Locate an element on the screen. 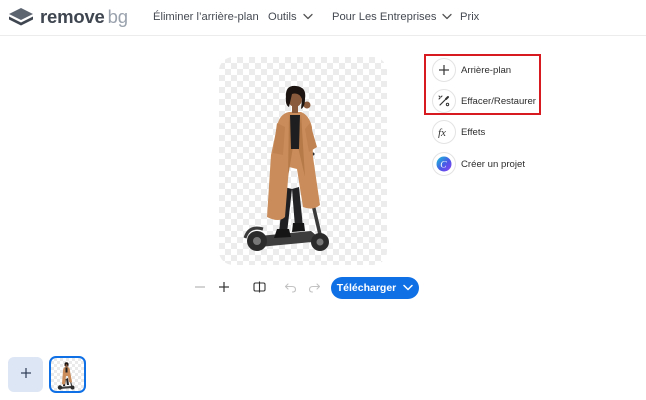  svg-text: fx is located at coordinates (442, 132).